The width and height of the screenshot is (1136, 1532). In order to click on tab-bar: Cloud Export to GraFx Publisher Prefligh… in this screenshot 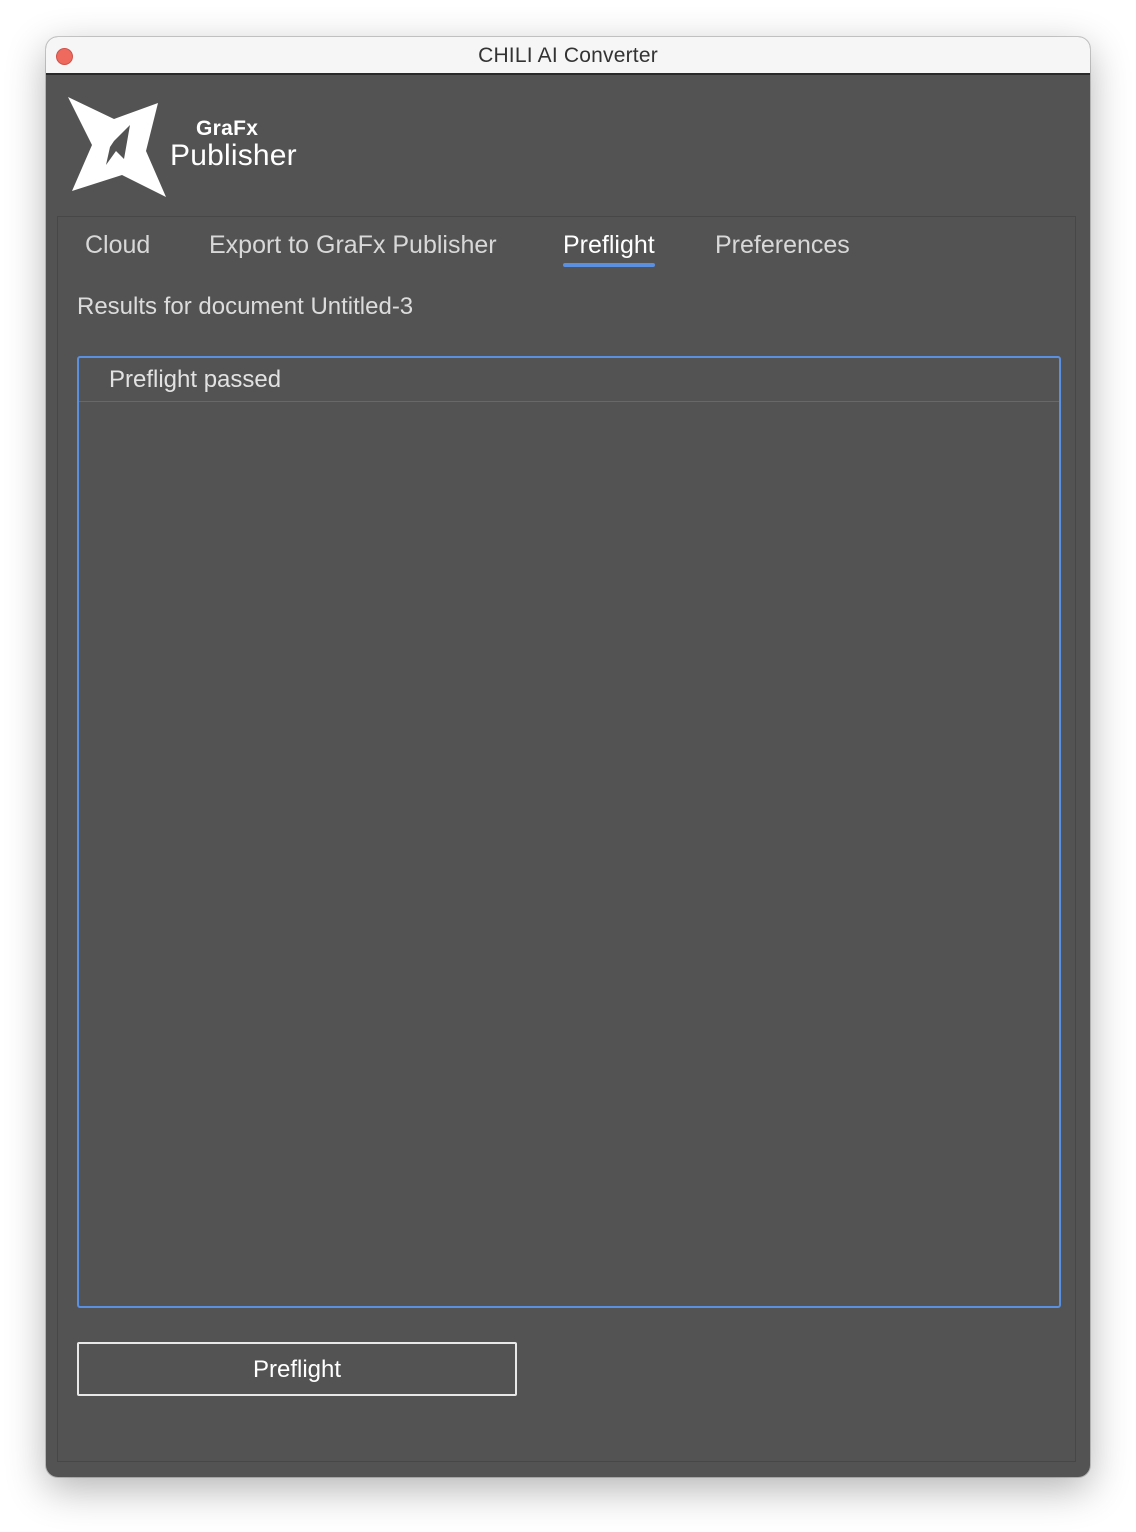, I will do `click(566, 247)`.